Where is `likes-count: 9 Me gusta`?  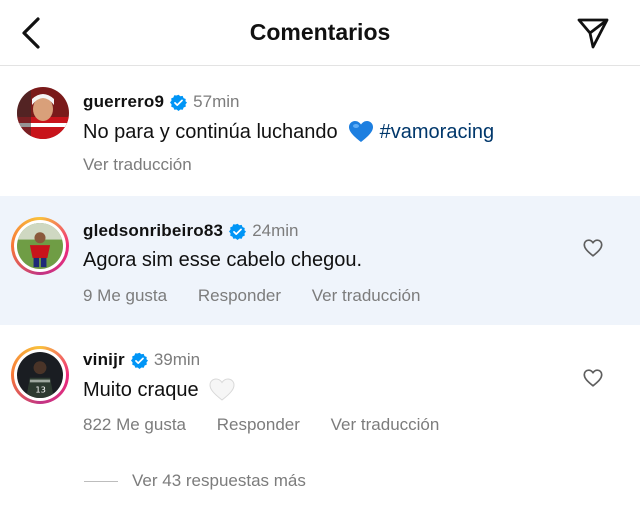 likes-count: 9 Me gusta is located at coordinates (125, 295).